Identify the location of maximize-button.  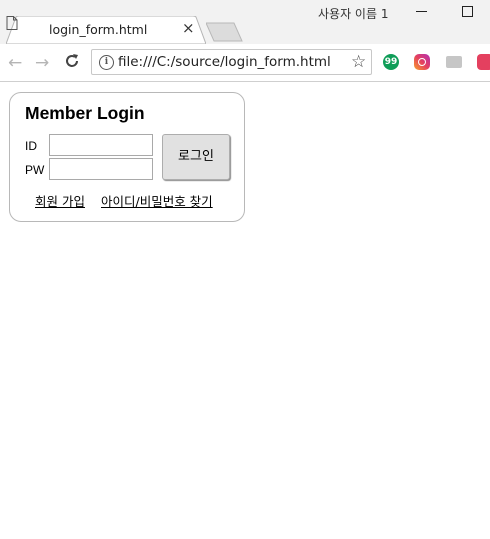
(467, 11).